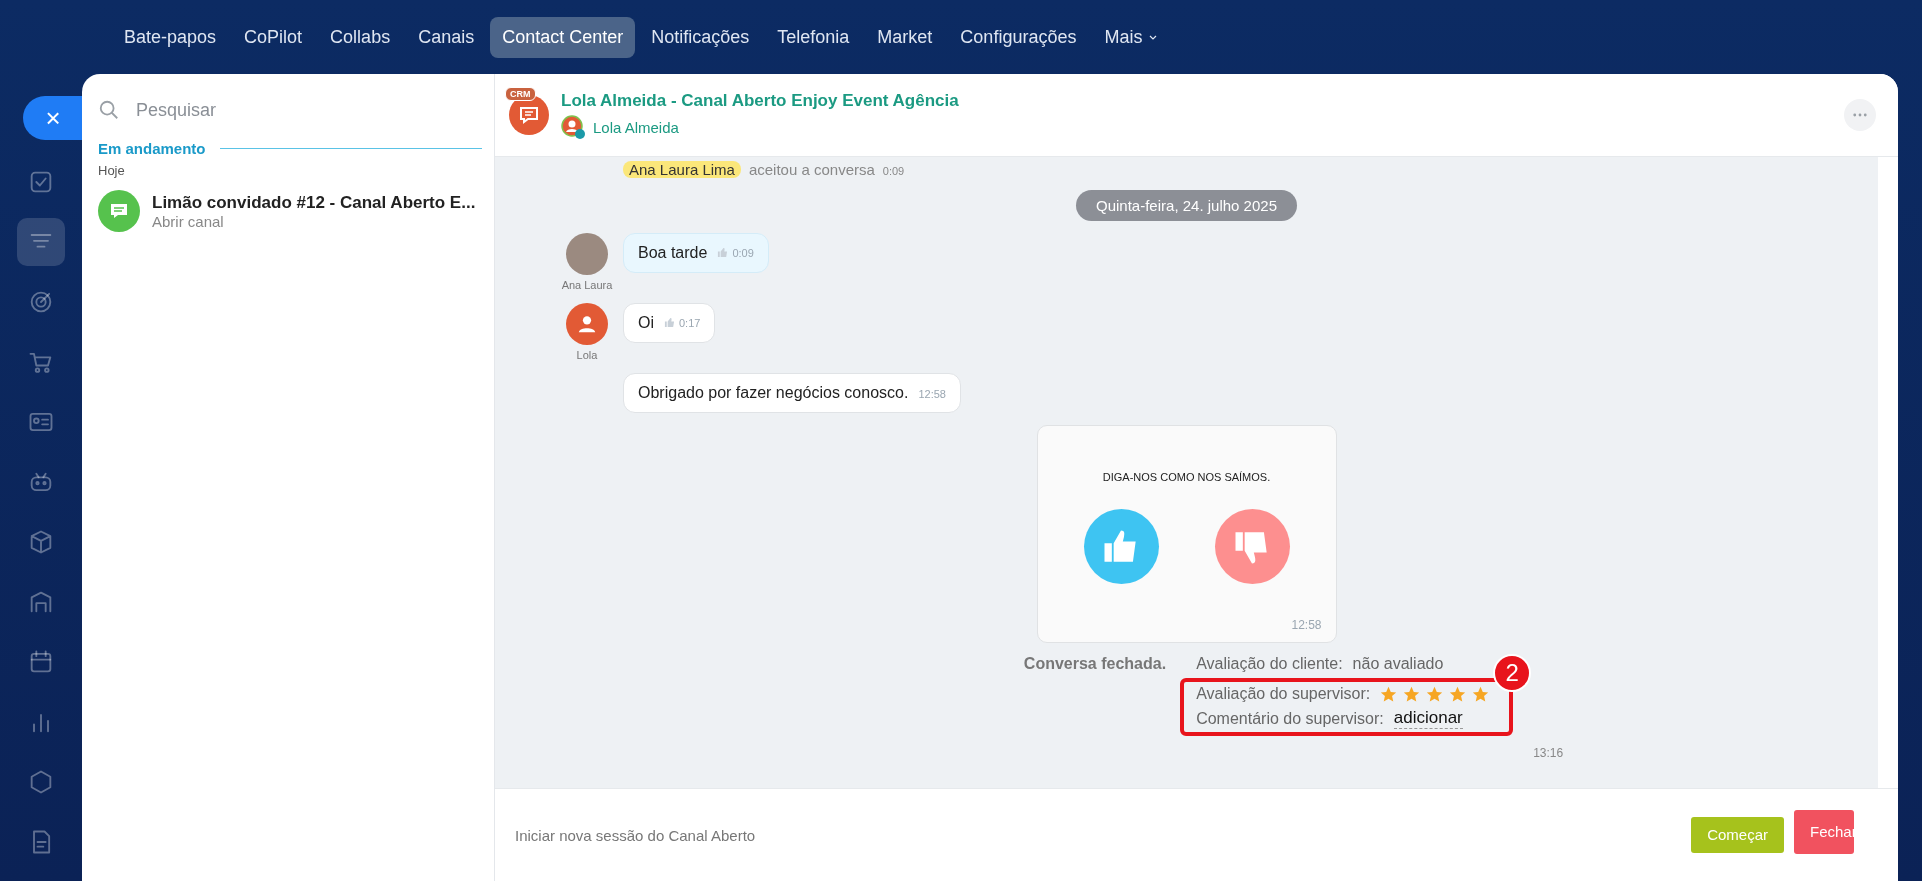 This screenshot has width=1922, height=881. I want to click on funnel-icon, so click(41, 242).